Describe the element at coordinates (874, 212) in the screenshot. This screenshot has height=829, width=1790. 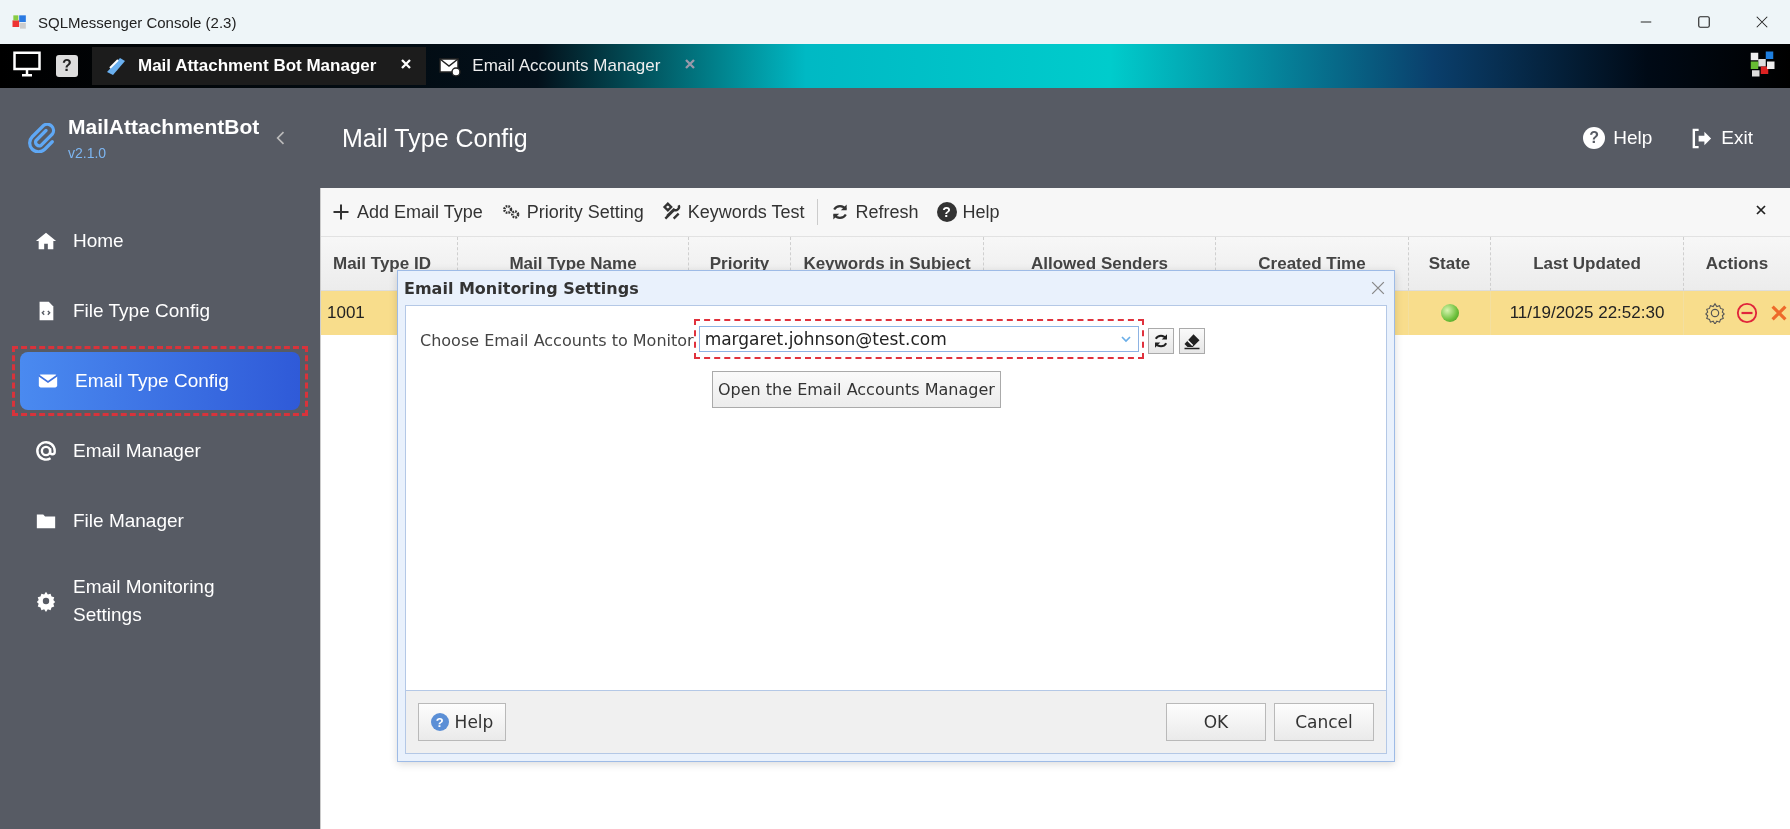
I see `toolbar-button: Refresh` at that location.